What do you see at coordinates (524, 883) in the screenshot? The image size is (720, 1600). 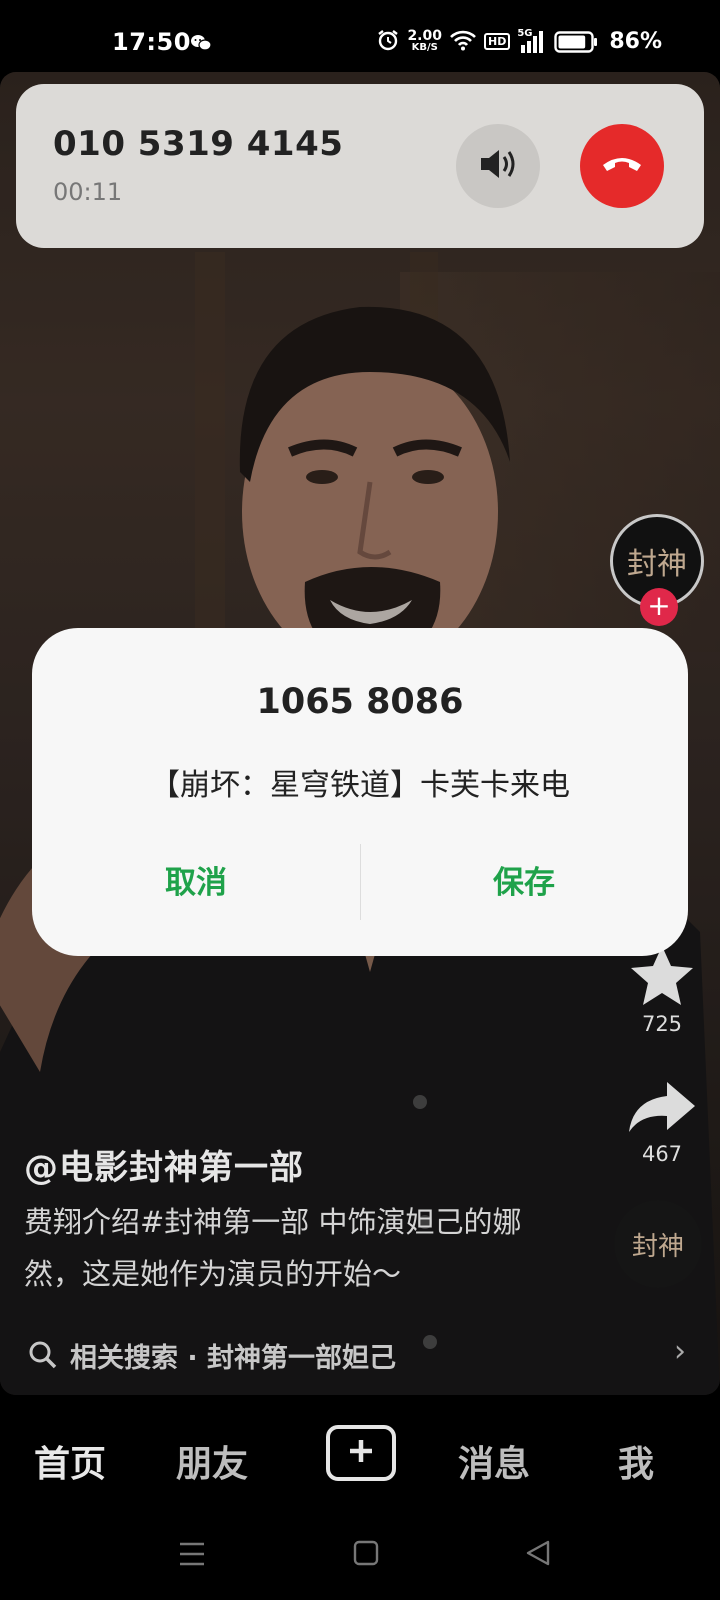 I see `save-button: 保存` at bounding box center [524, 883].